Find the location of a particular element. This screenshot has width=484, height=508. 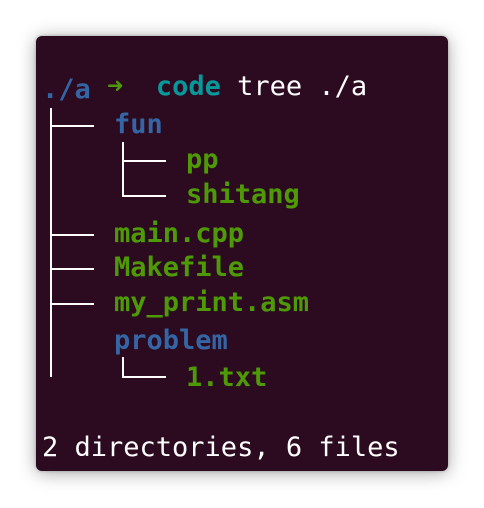

tree-summary: 2 directories, 6 files is located at coordinates (221, 447).